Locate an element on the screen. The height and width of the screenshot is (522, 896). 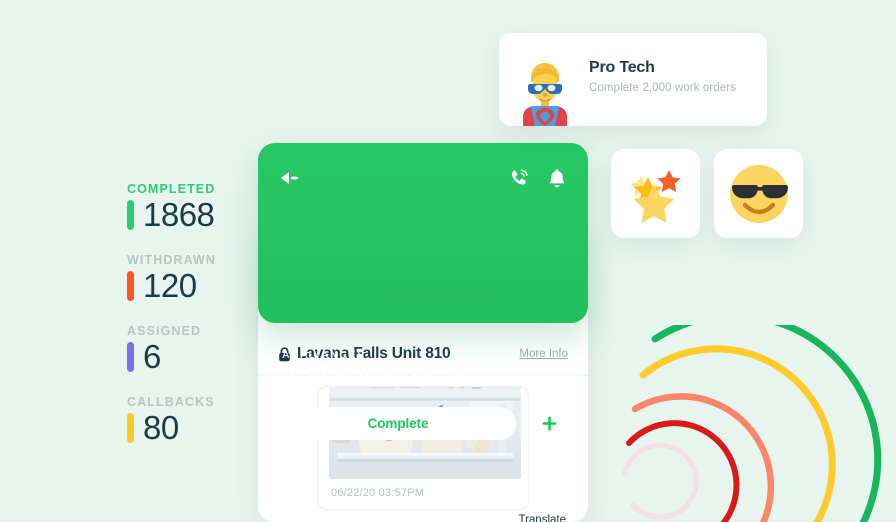
work-order-title: Refrigerator Issues is located at coordinates (373, 373).